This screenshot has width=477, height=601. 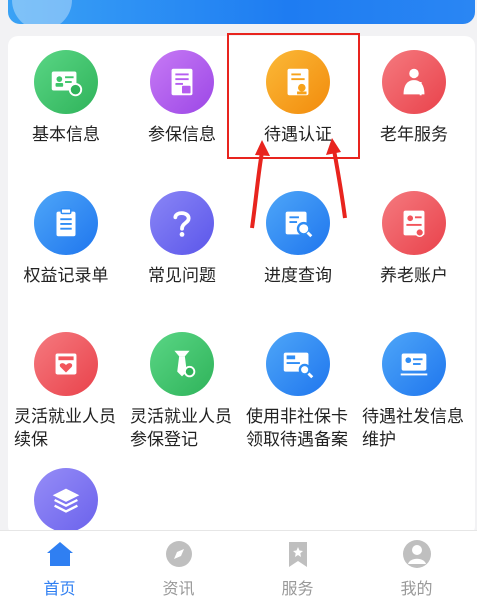 I want to click on insurance-doc-icon, so click(x=182, y=82).